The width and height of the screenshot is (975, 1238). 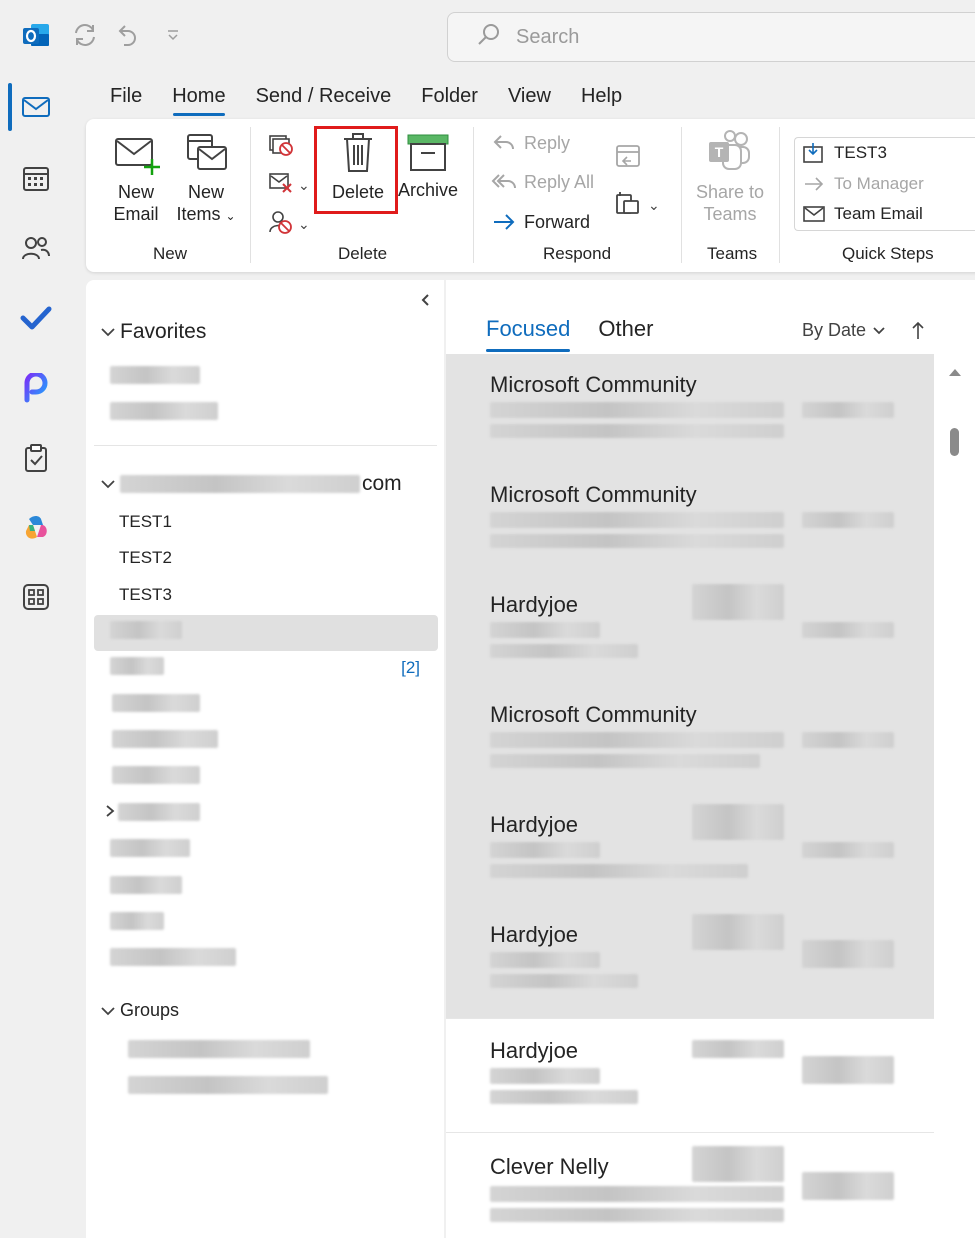 I want to click on customize-toolbar-icon, so click(x=173, y=35).